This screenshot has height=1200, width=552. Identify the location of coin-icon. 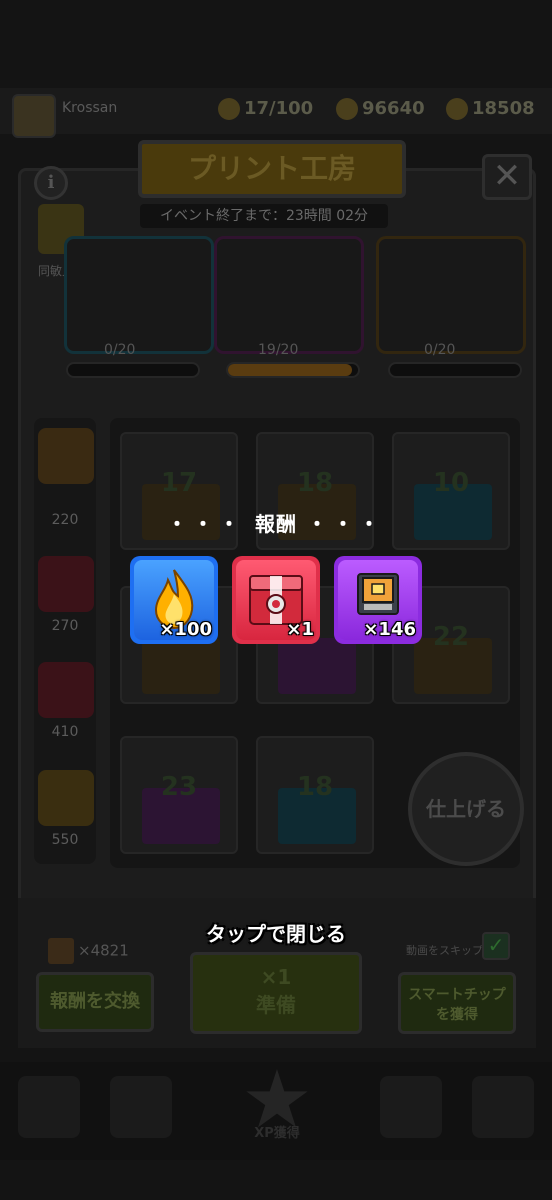
(347, 109).